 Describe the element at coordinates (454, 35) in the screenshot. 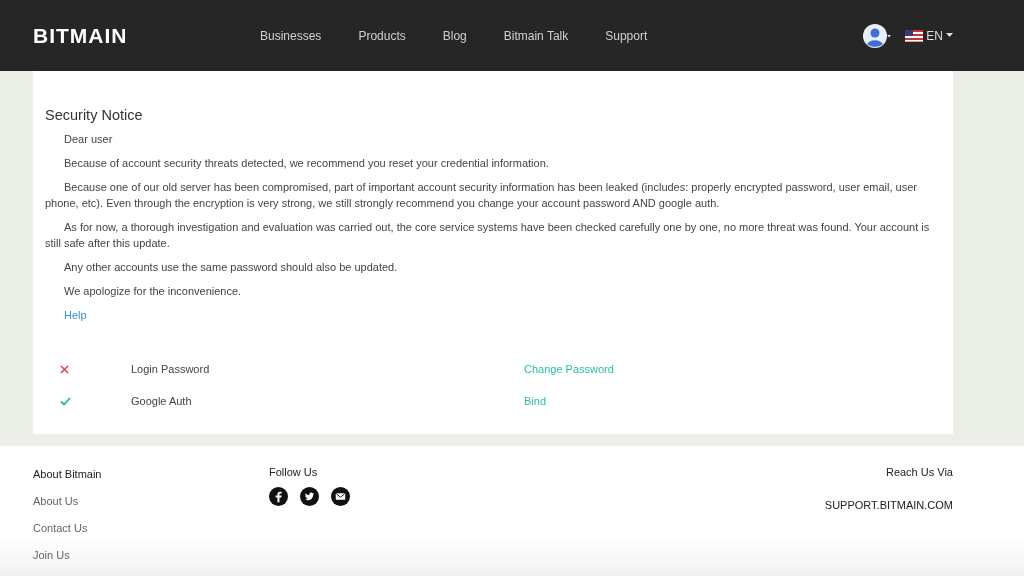

I see `nav-link: Blog` at that location.